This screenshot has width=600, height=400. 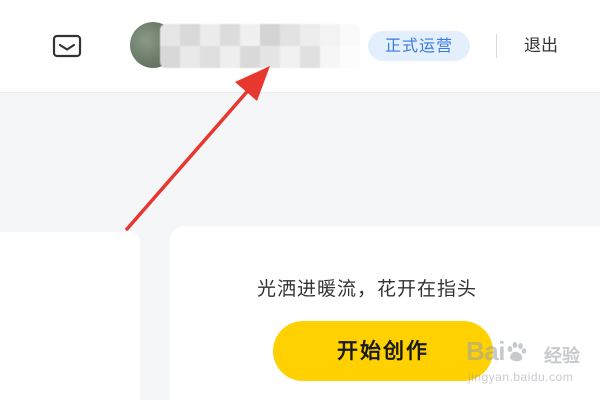 I want to click on message-button, so click(x=67, y=46).